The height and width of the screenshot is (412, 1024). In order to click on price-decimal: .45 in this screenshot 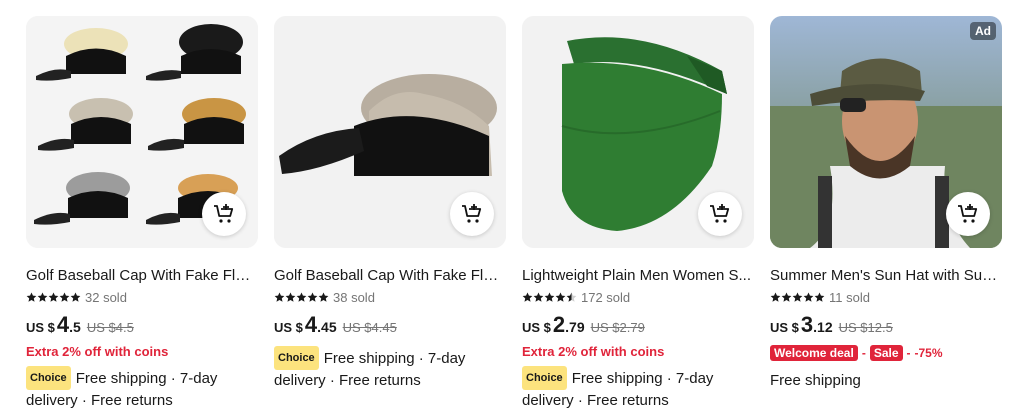, I will do `click(327, 327)`.